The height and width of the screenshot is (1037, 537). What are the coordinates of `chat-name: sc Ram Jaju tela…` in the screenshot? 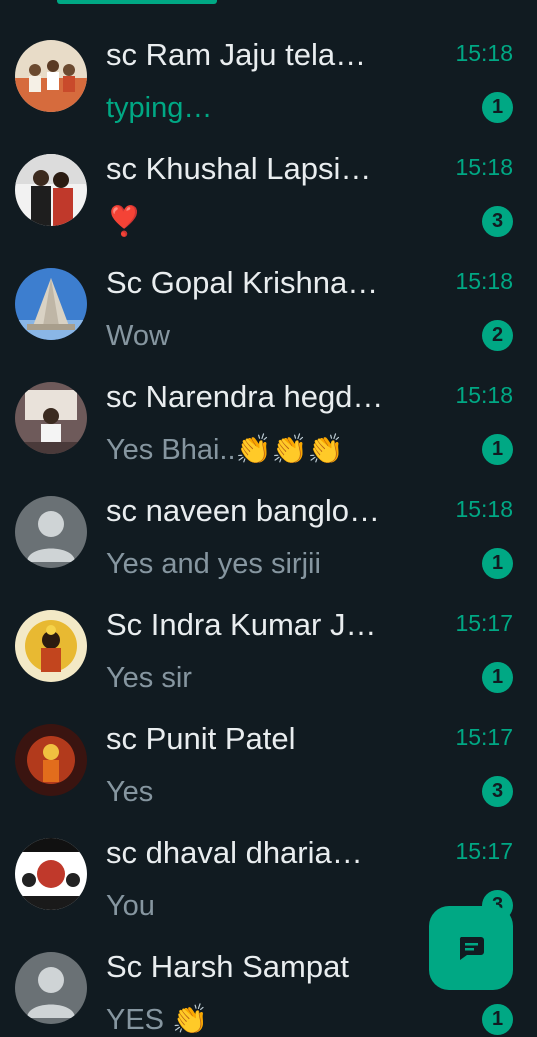 It's located at (236, 54).